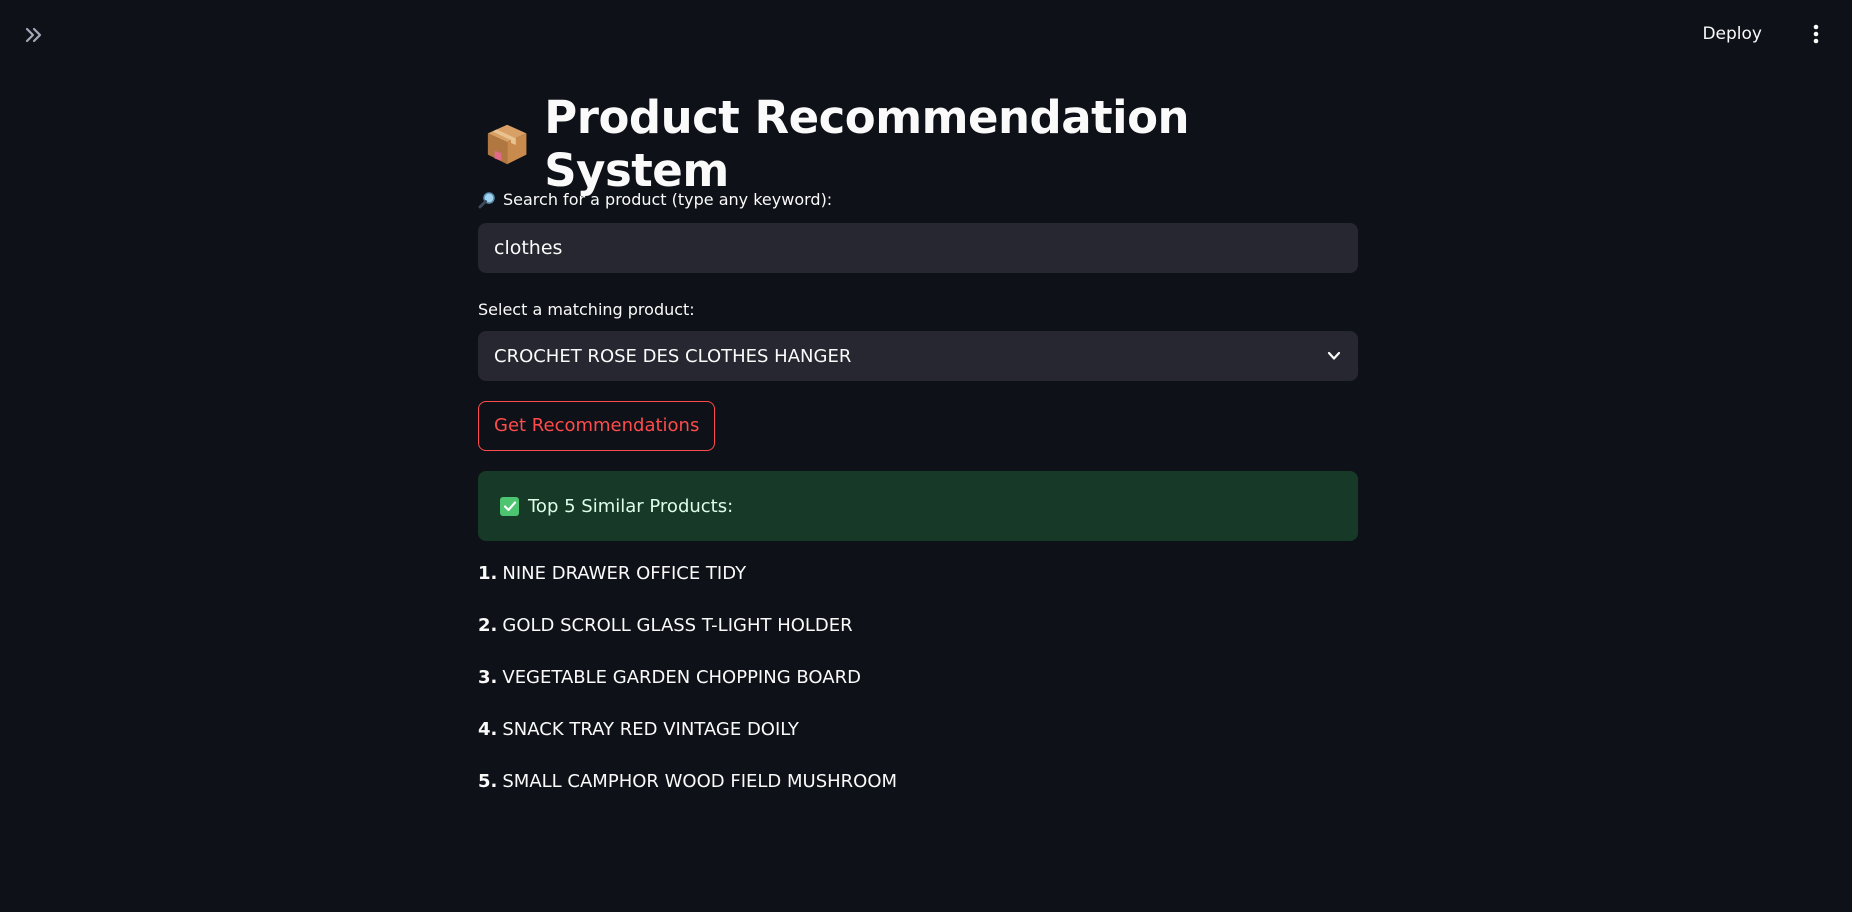 The height and width of the screenshot is (912, 1852). Describe the element at coordinates (918, 356) in the screenshot. I see `product-select: CROCHET ROSE DES CLOTHES HANGER` at that location.